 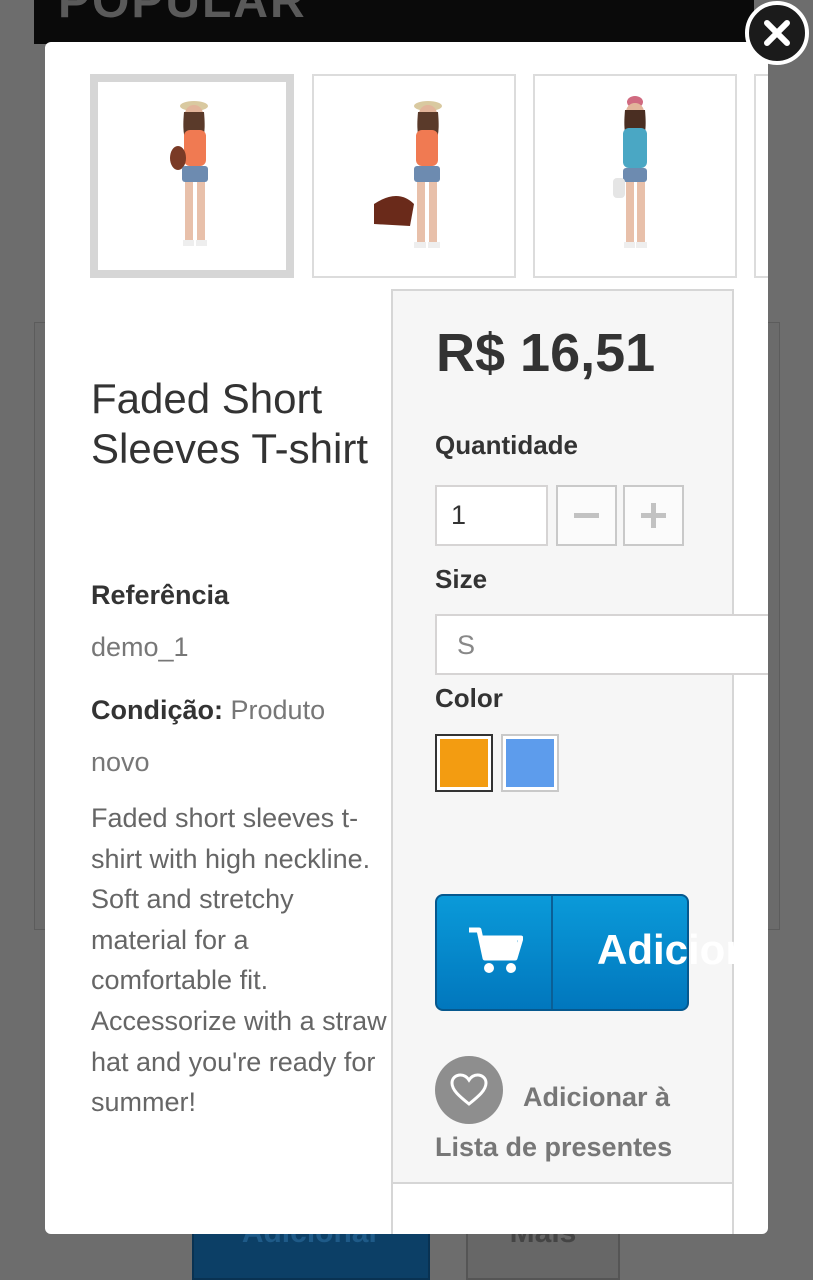 What do you see at coordinates (182, 14) in the screenshot?
I see `background-heading: POPULAR` at bounding box center [182, 14].